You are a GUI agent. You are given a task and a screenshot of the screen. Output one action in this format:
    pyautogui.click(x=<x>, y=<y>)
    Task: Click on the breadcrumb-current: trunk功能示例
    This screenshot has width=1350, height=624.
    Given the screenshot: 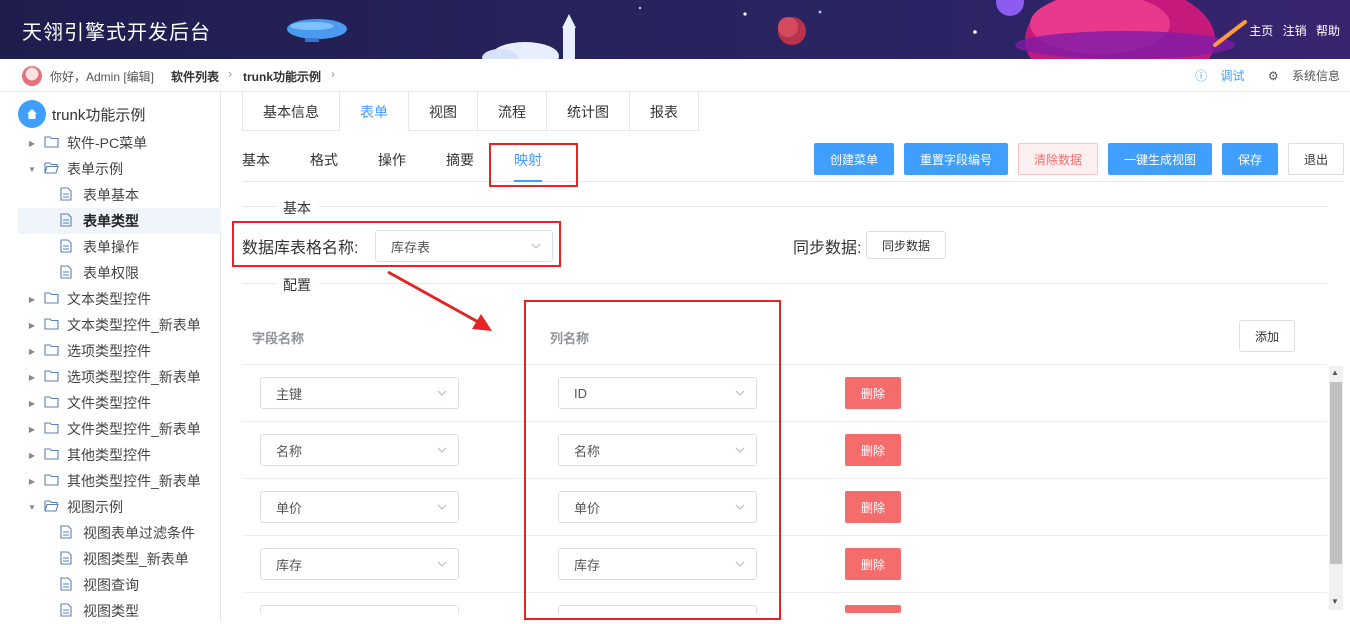 What is the action you would take?
    pyautogui.click(x=282, y=76)
    